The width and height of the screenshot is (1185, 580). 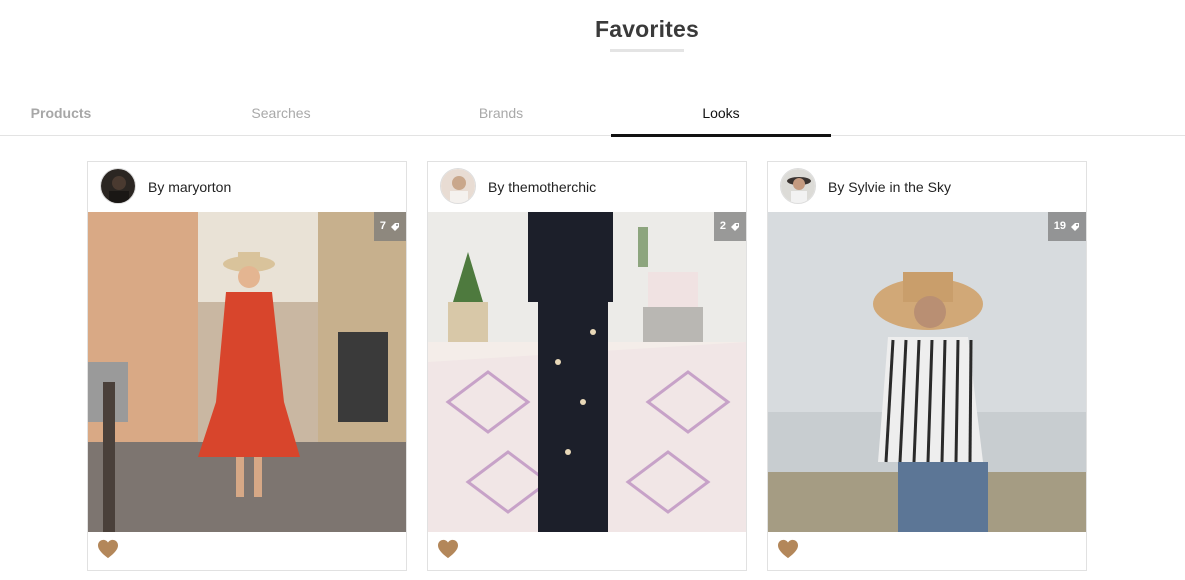 What do you see at coordinates (61, 115) in the screenshot?
I see `tab-products: Products` at bounding box center [61, 115].